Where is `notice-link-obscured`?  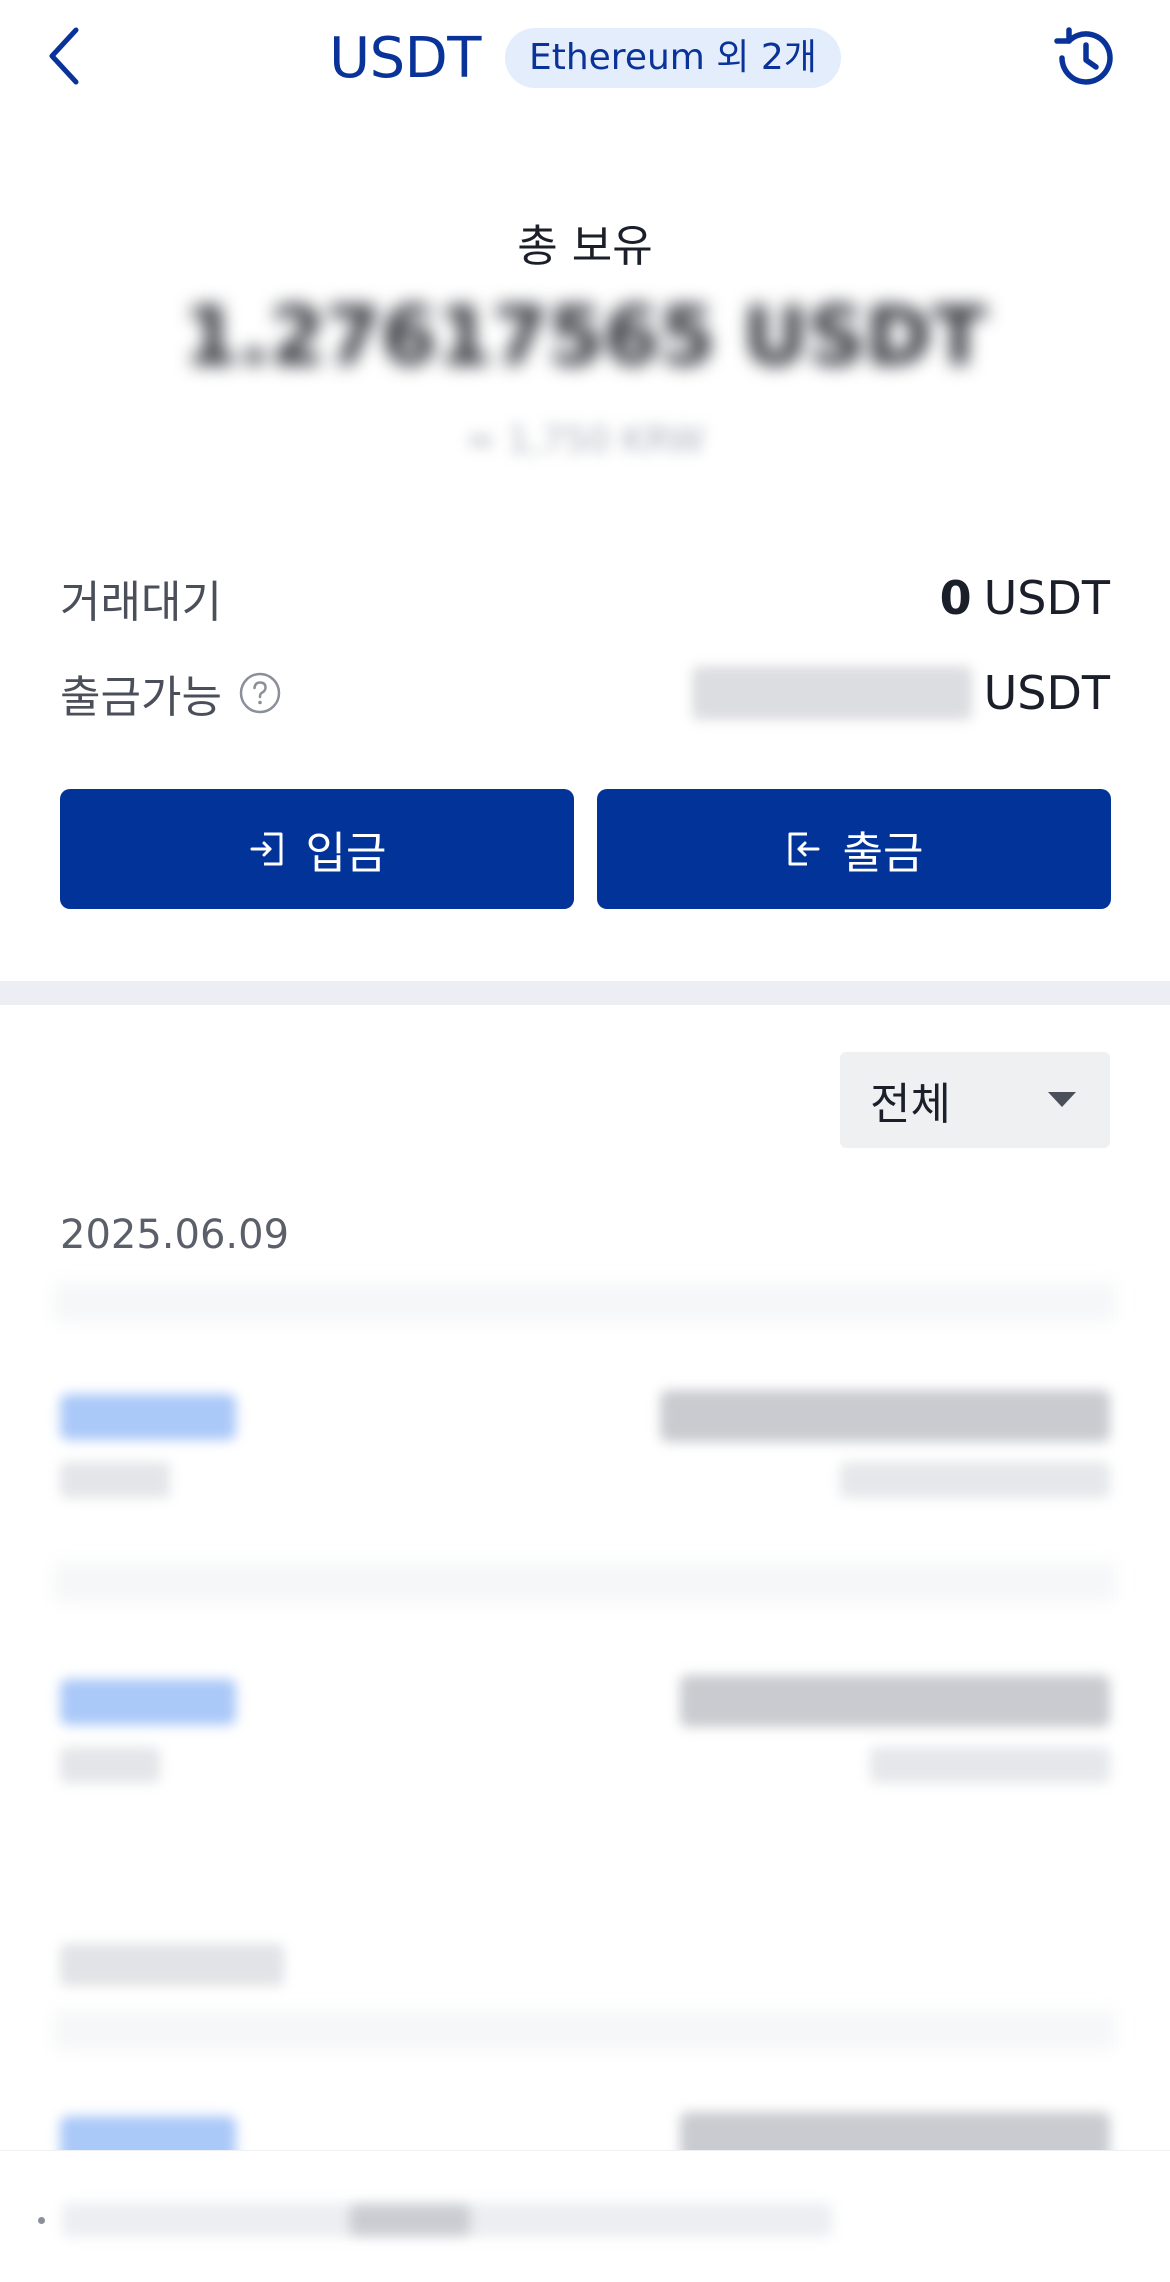
notice-link-obscured is located at coordinates (410, 2220).